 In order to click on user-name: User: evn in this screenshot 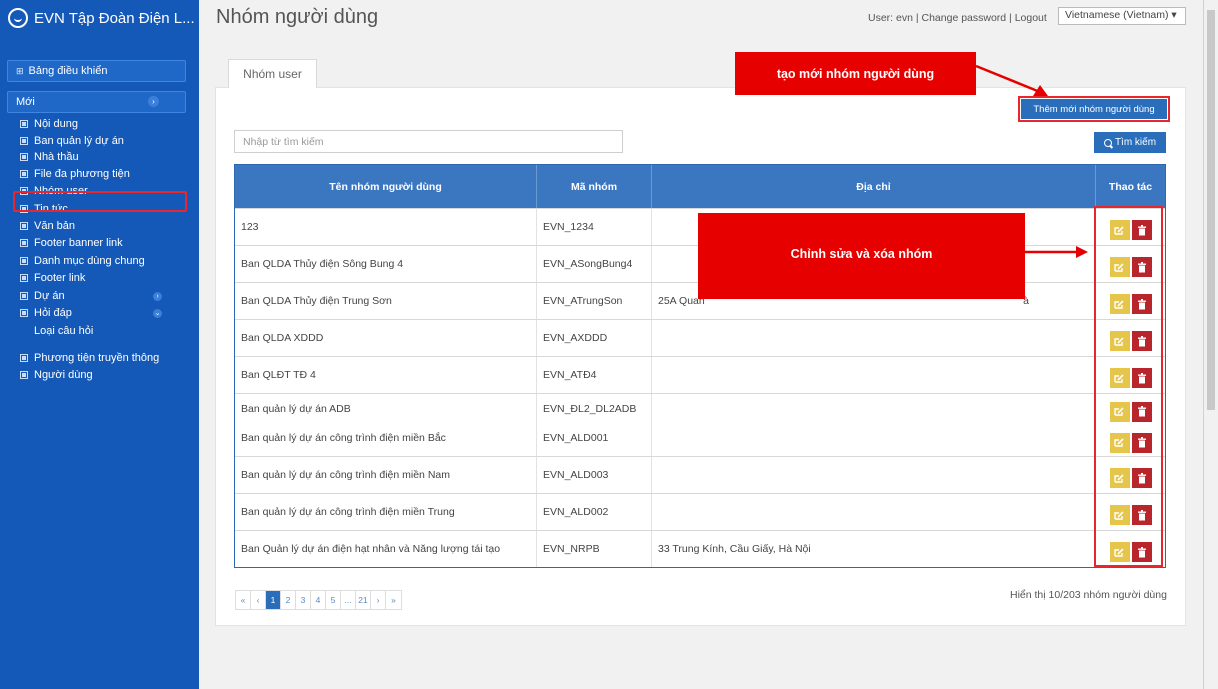, I will do `click(890, 18)`.